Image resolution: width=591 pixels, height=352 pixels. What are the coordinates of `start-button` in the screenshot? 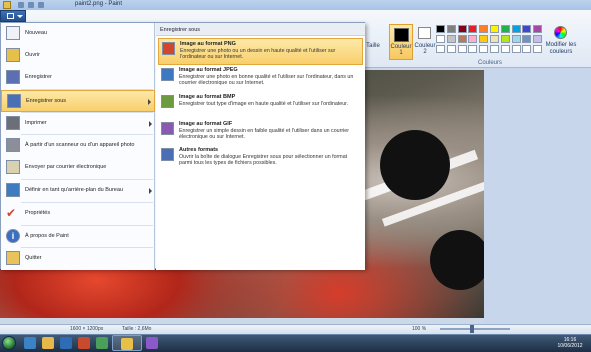 It's located at (9, 343).